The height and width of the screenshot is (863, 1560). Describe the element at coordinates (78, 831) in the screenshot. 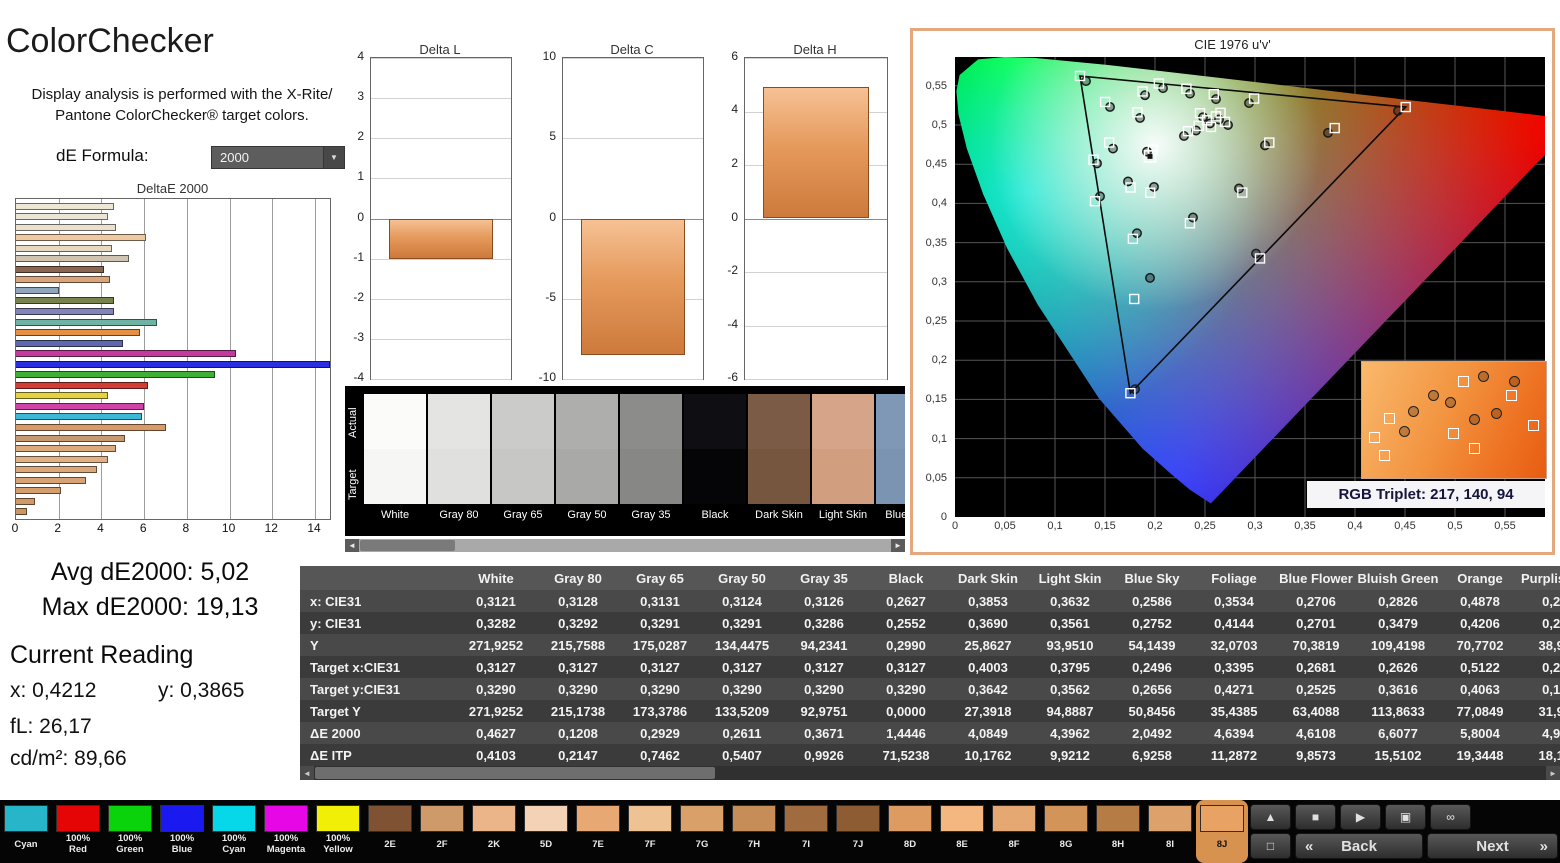

I see `toolbar-swatch: 100% Red` at that location.